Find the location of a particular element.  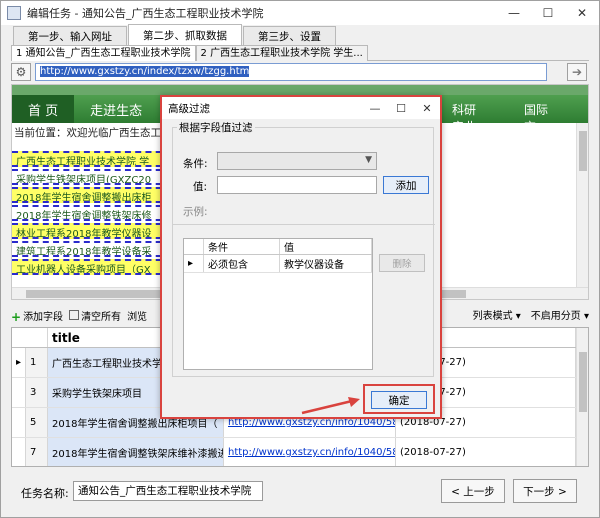

window-title: 编辑任务 - 通知公告_广西生态工程职业技术学院 is located at coordinates (145, 13).